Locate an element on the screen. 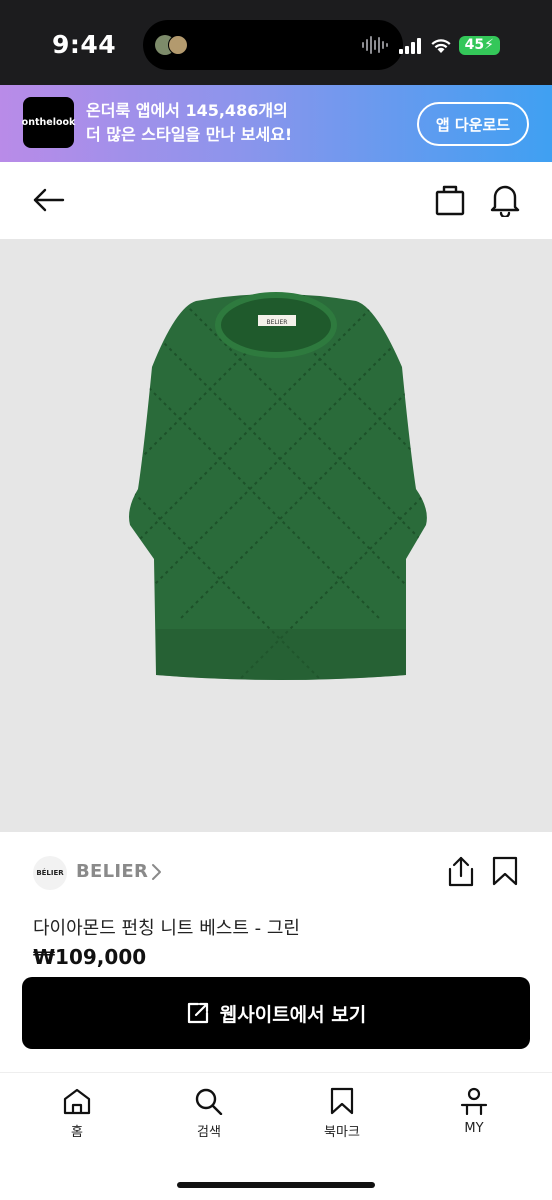  tab-search: 검색 is located at coordinates (209, 1113).